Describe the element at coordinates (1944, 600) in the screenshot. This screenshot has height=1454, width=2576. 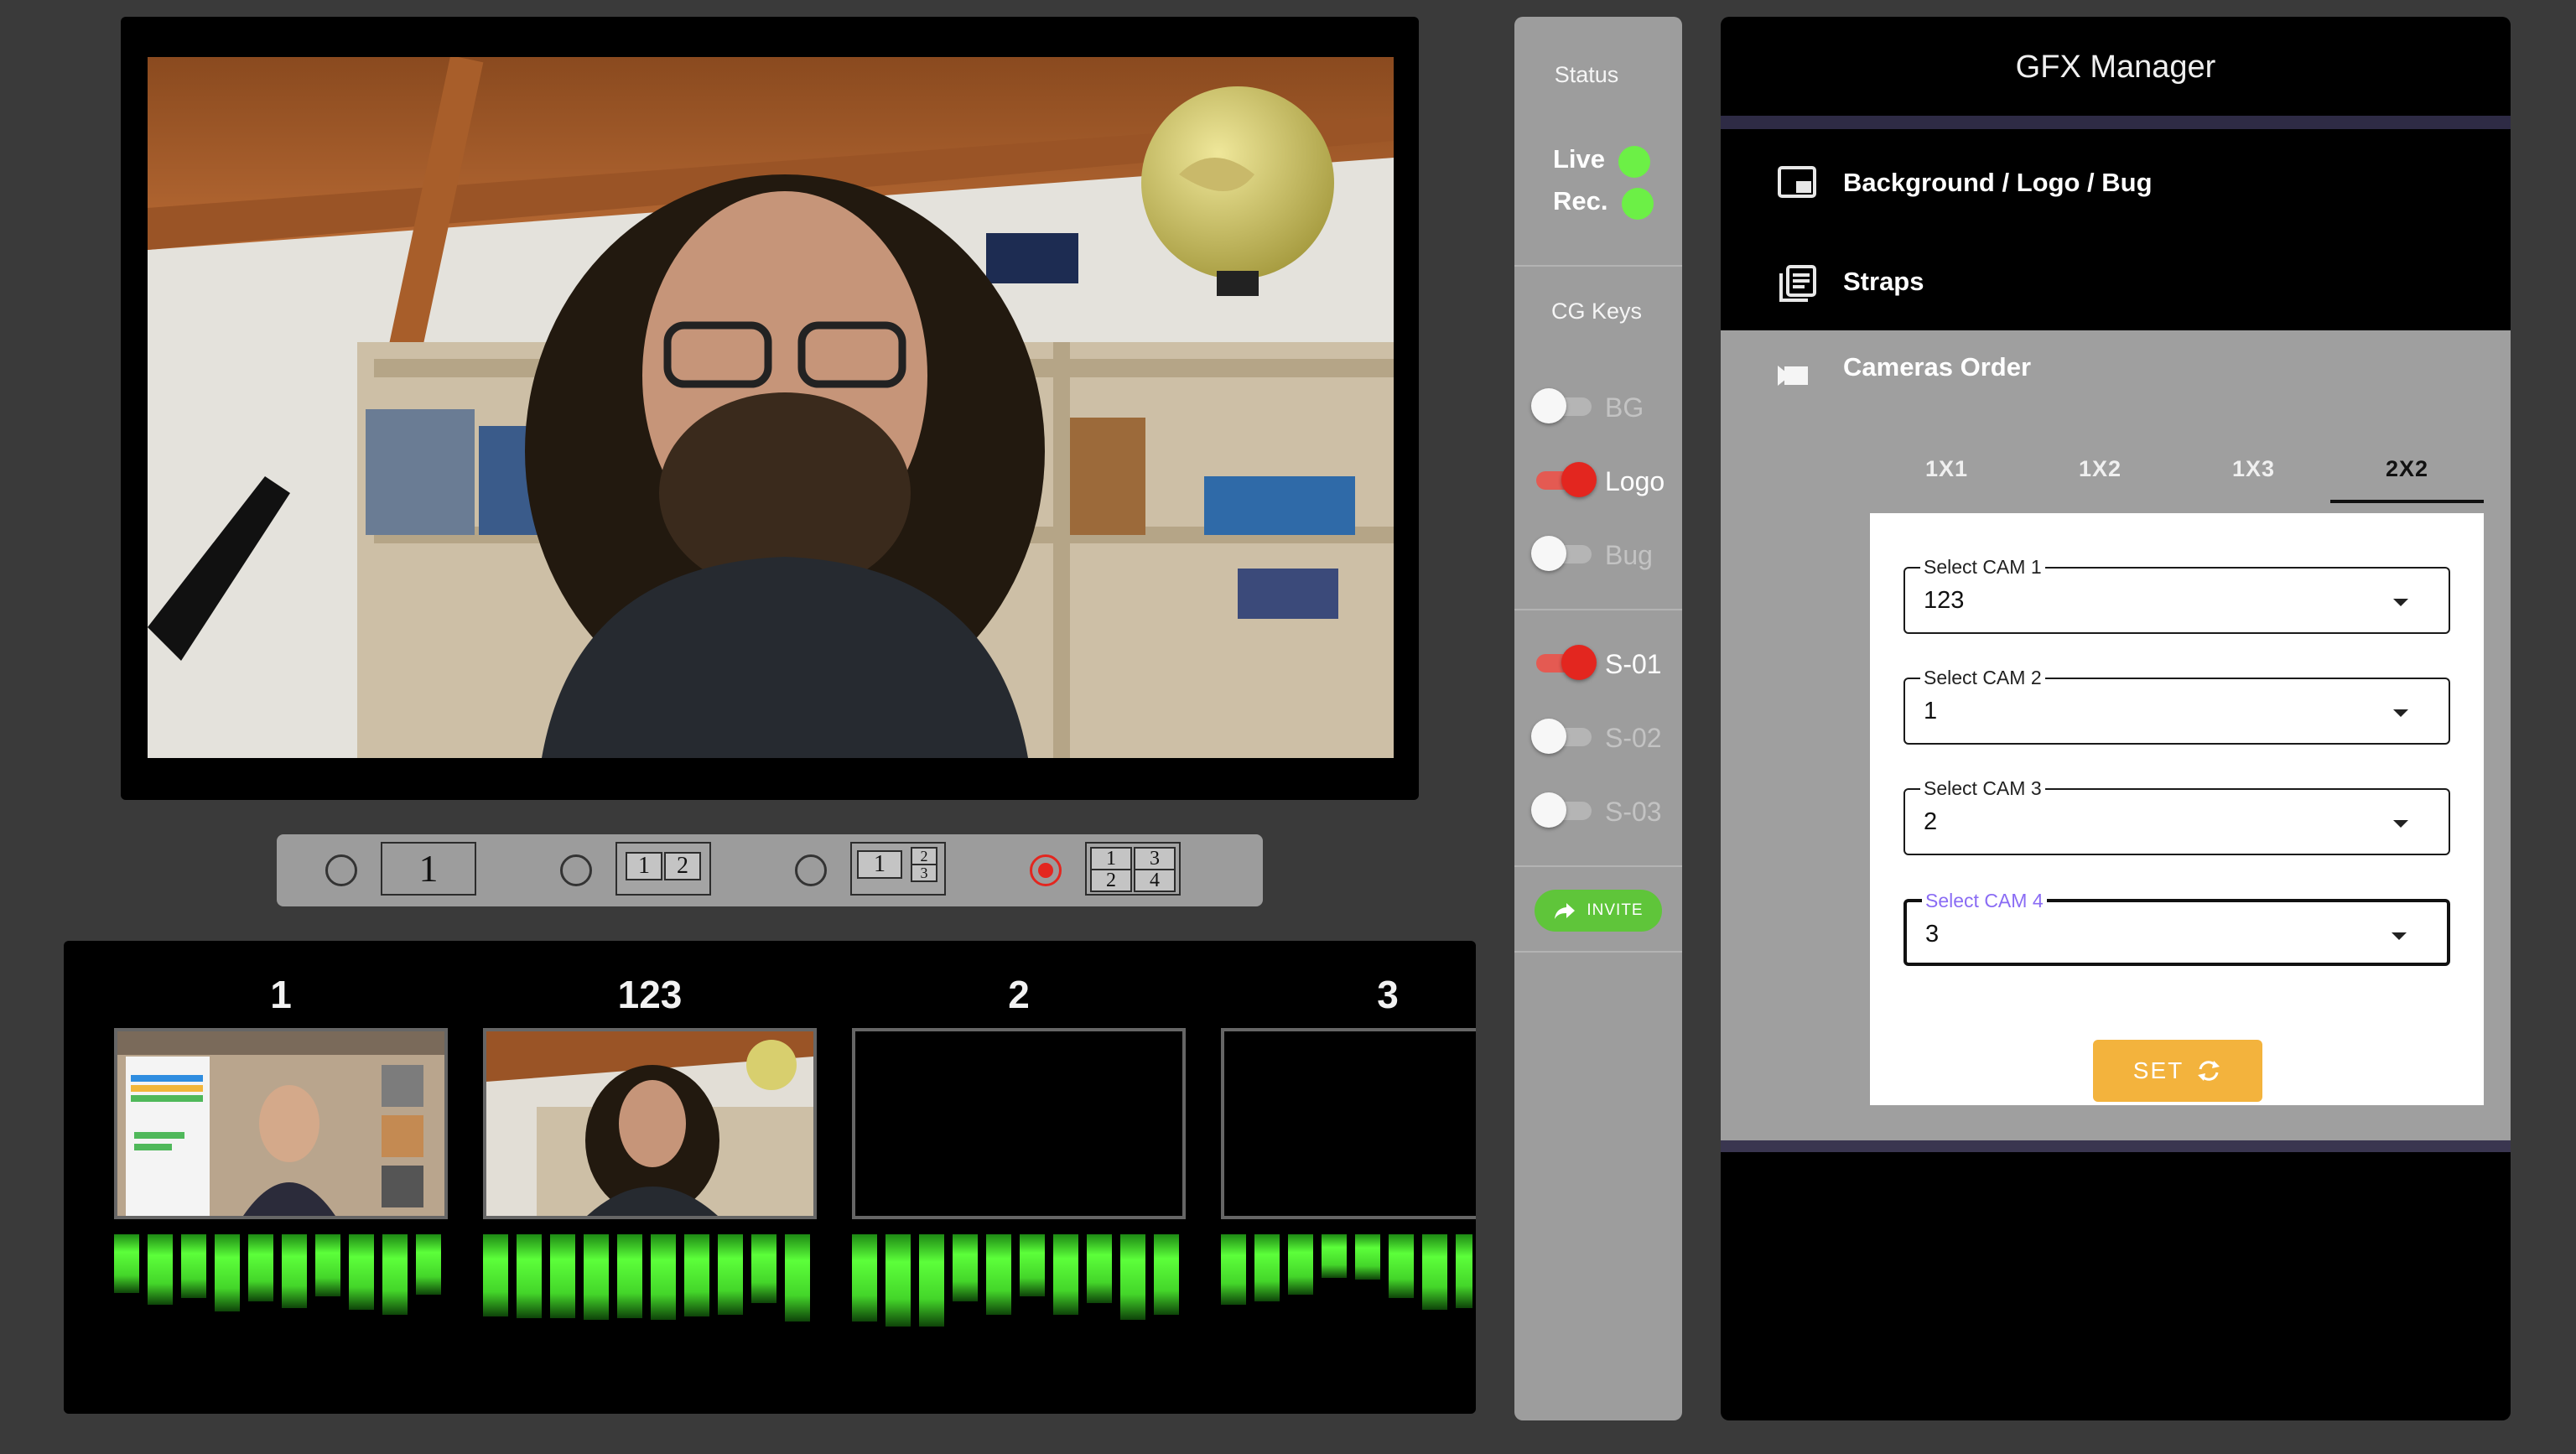
I see `select-cam-1-value: 123` at that location.